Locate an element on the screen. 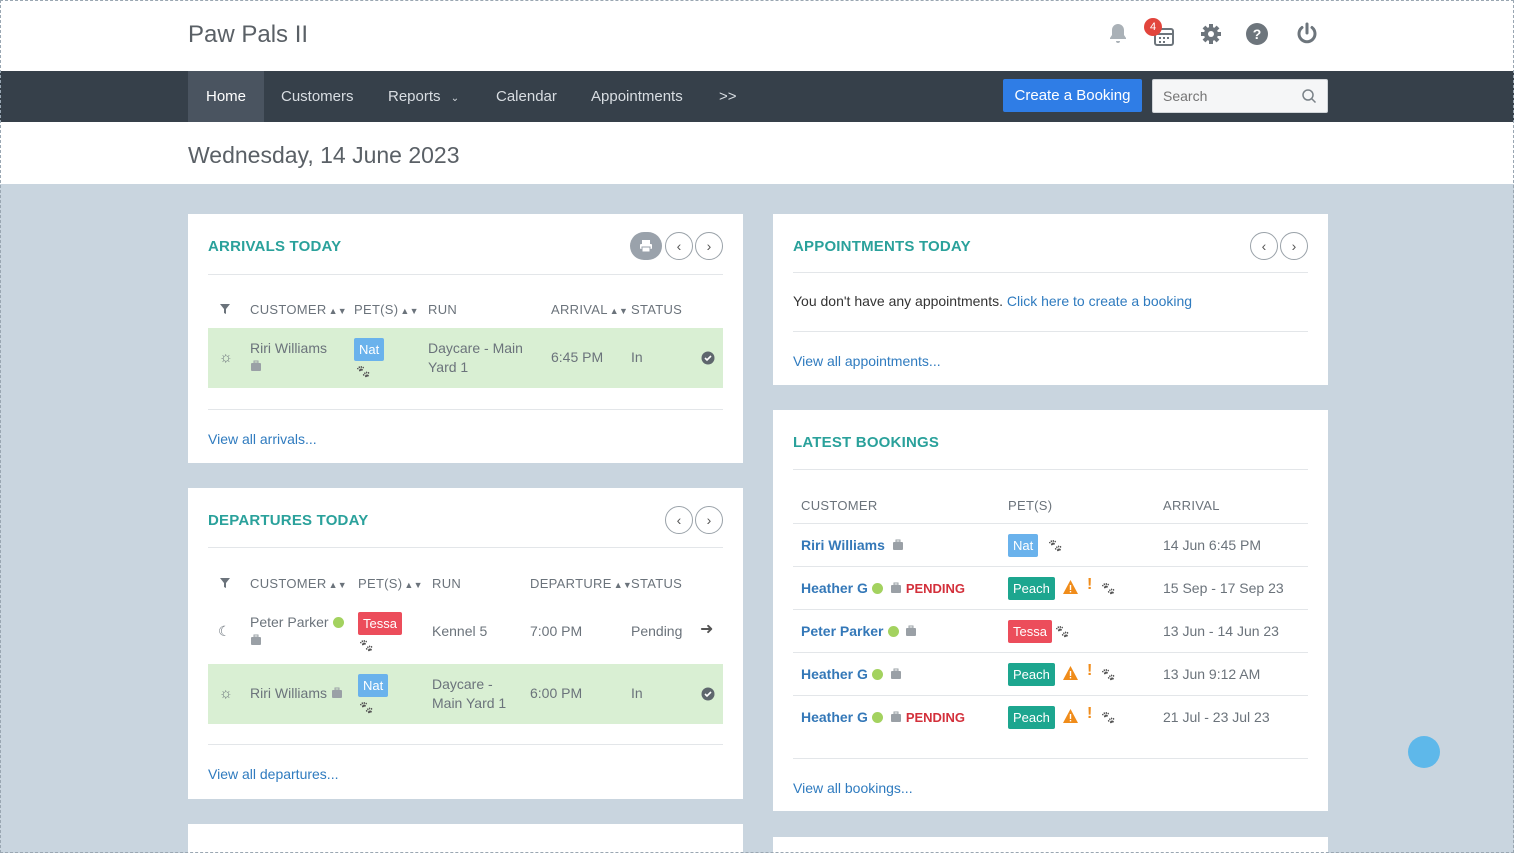 The width and height of the screenshot is (1514, 853). search-box is located at coordinates (1240, 96).